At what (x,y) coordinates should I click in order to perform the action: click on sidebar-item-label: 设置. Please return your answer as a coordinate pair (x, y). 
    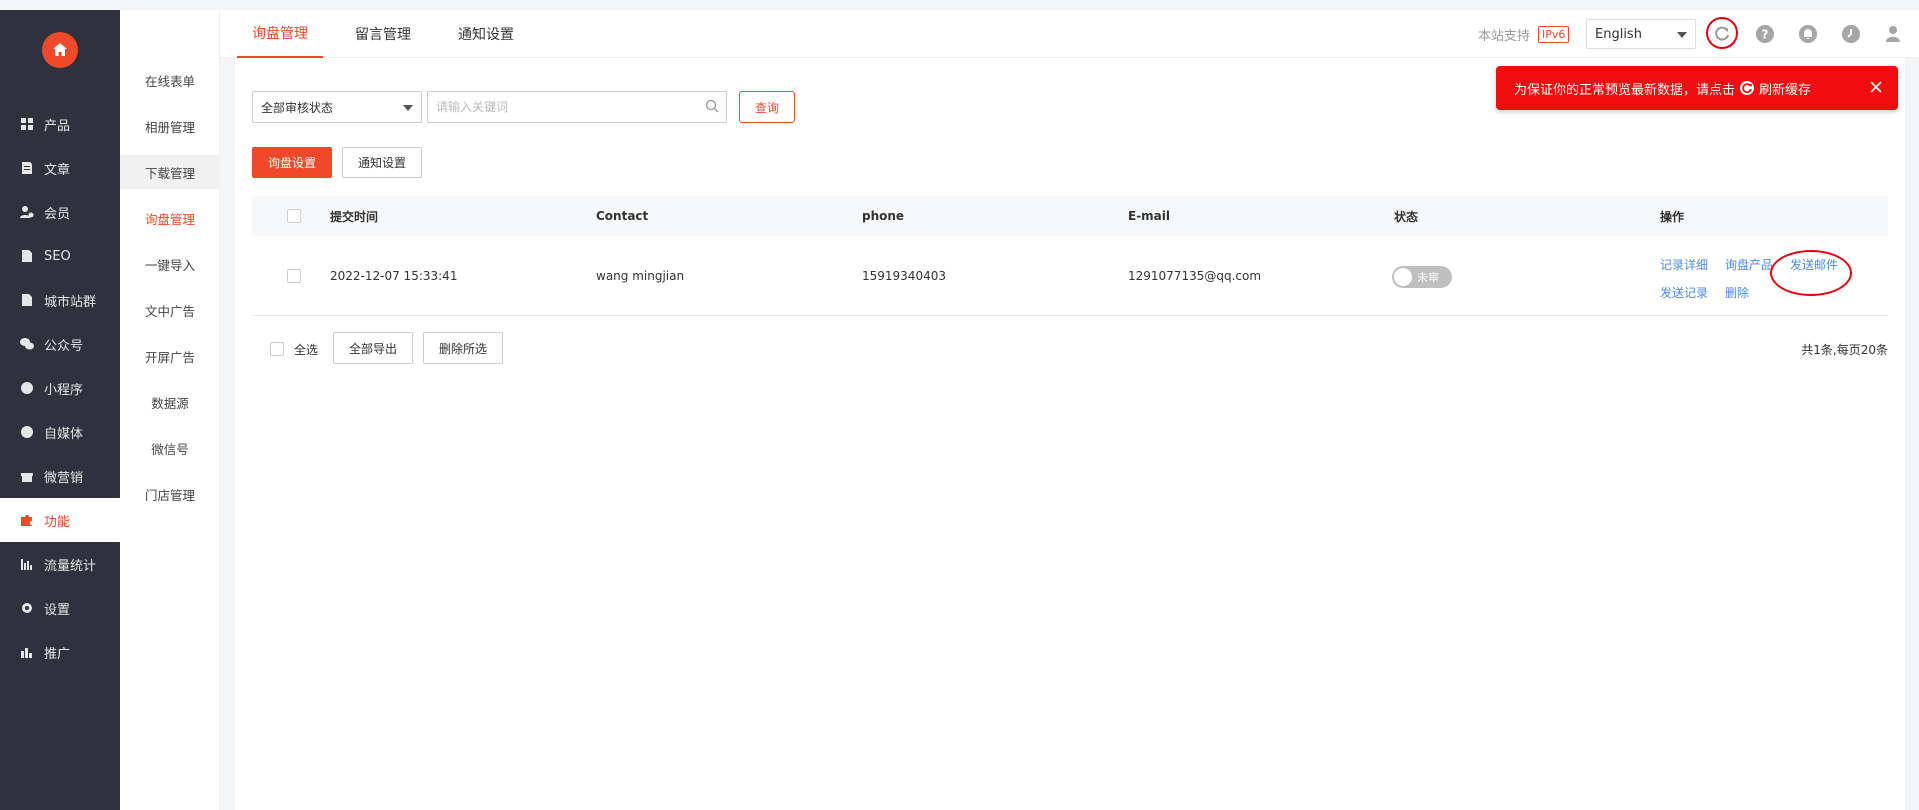
    Looking at the image, I should click on (57, 610).